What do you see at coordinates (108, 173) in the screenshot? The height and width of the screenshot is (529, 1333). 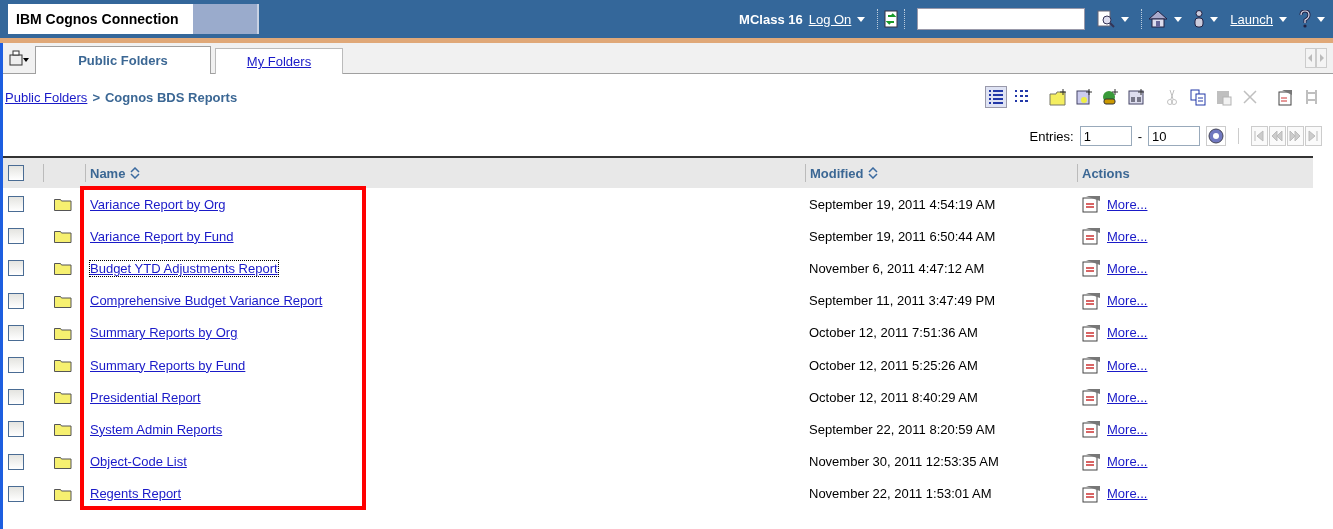 I see `column-header: Name` at bounding box center [108, 173].